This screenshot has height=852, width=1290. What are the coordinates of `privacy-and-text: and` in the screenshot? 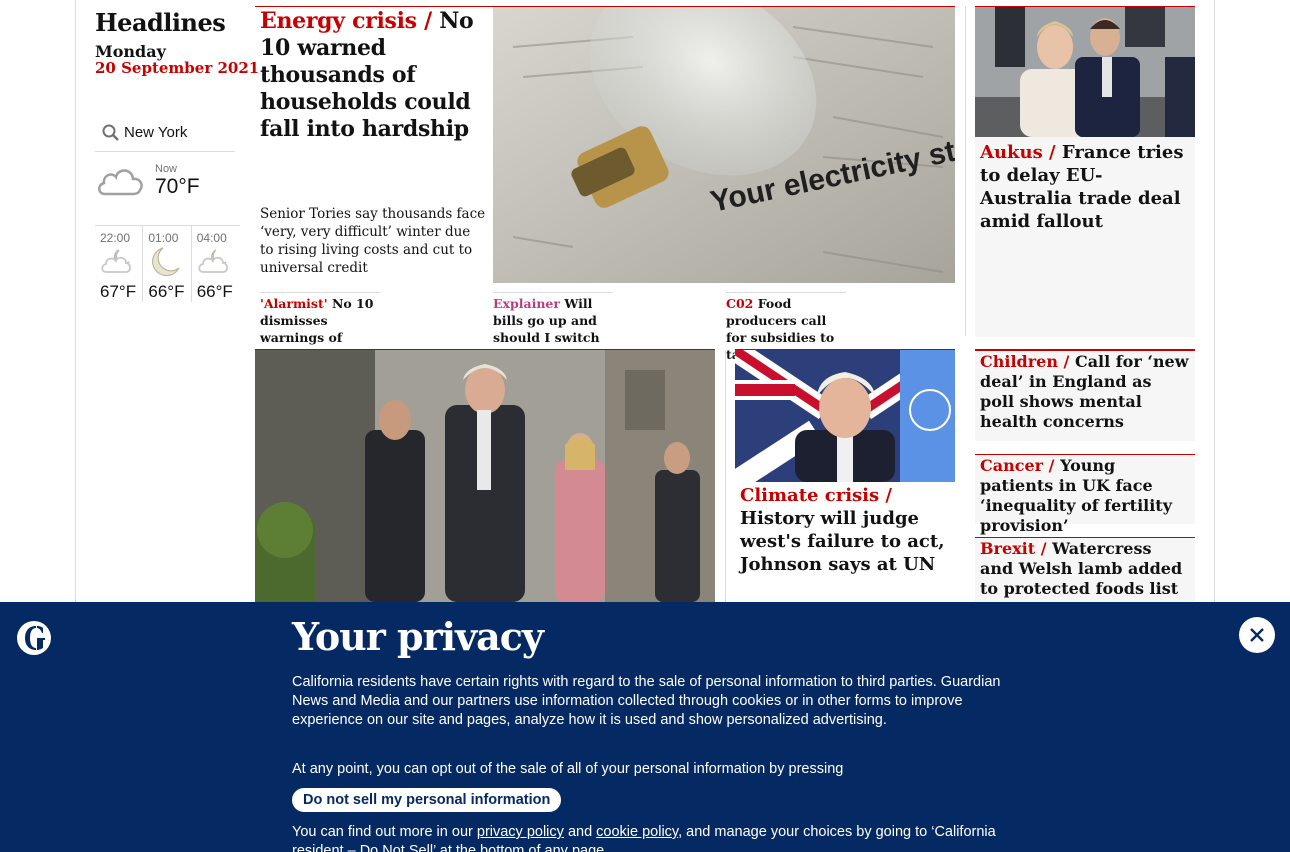 It's located at (580, 832).